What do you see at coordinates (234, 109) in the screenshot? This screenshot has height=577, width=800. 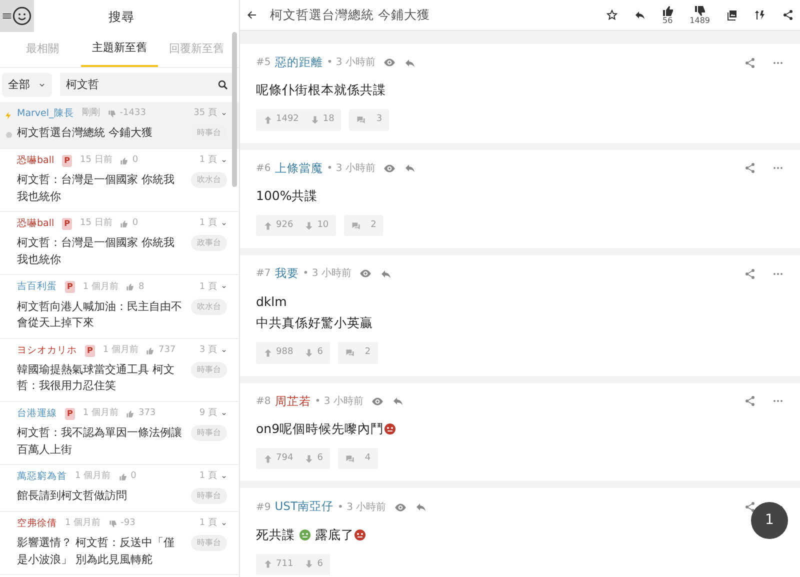 I see `scrollbar` at bounding box center [234, 109].